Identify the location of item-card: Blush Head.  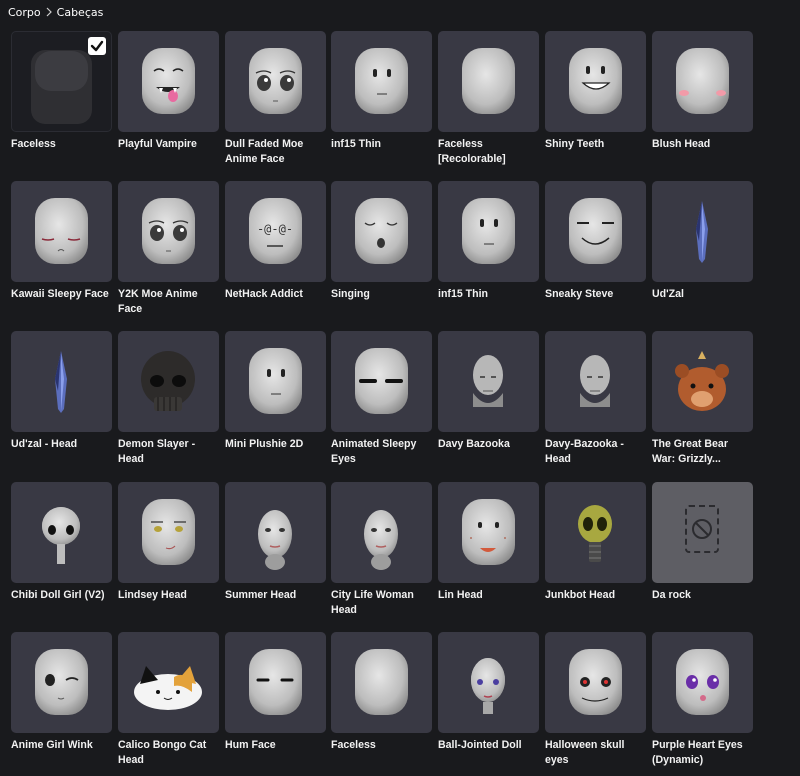
(702, 103).